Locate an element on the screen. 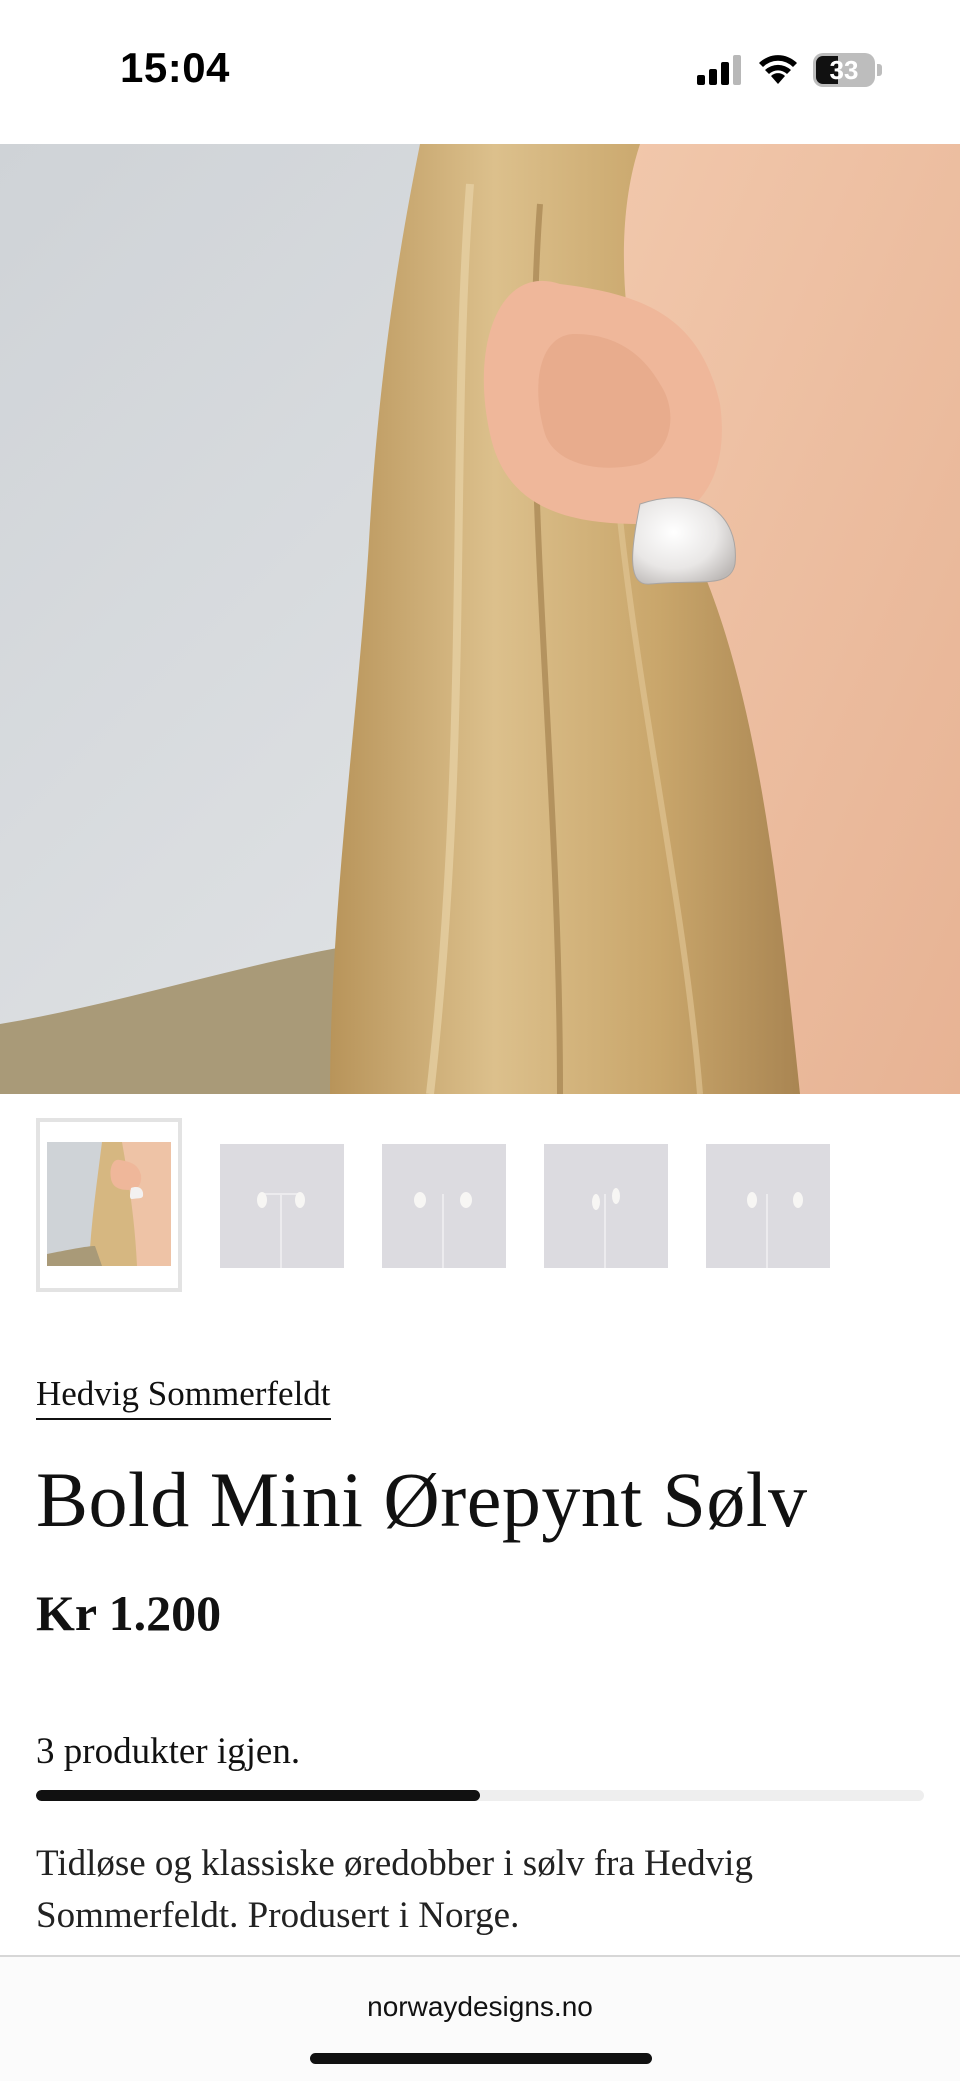  stock-remaining-text: 3 produkter igjen. is located at coordinates (168, 1751).